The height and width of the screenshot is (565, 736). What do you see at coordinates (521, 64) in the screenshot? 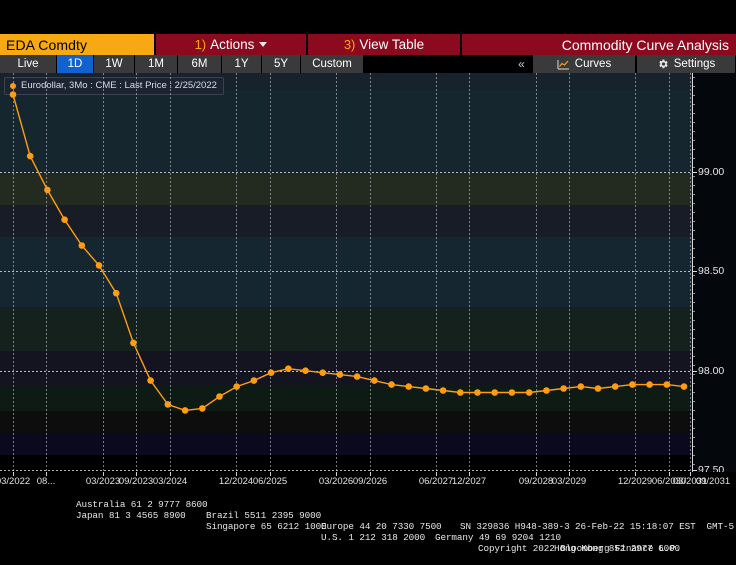
I see `collapse-panel-button: «` at bounding box center [521, 64].